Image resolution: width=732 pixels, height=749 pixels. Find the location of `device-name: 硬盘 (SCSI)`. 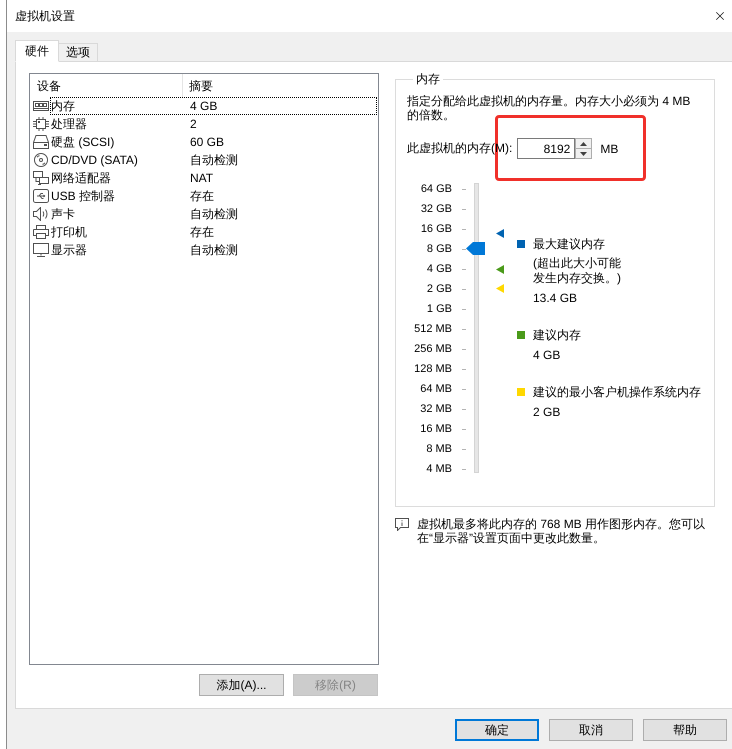

device-name: 硬盘 (SCSI) is located at coordinates (83, 142).